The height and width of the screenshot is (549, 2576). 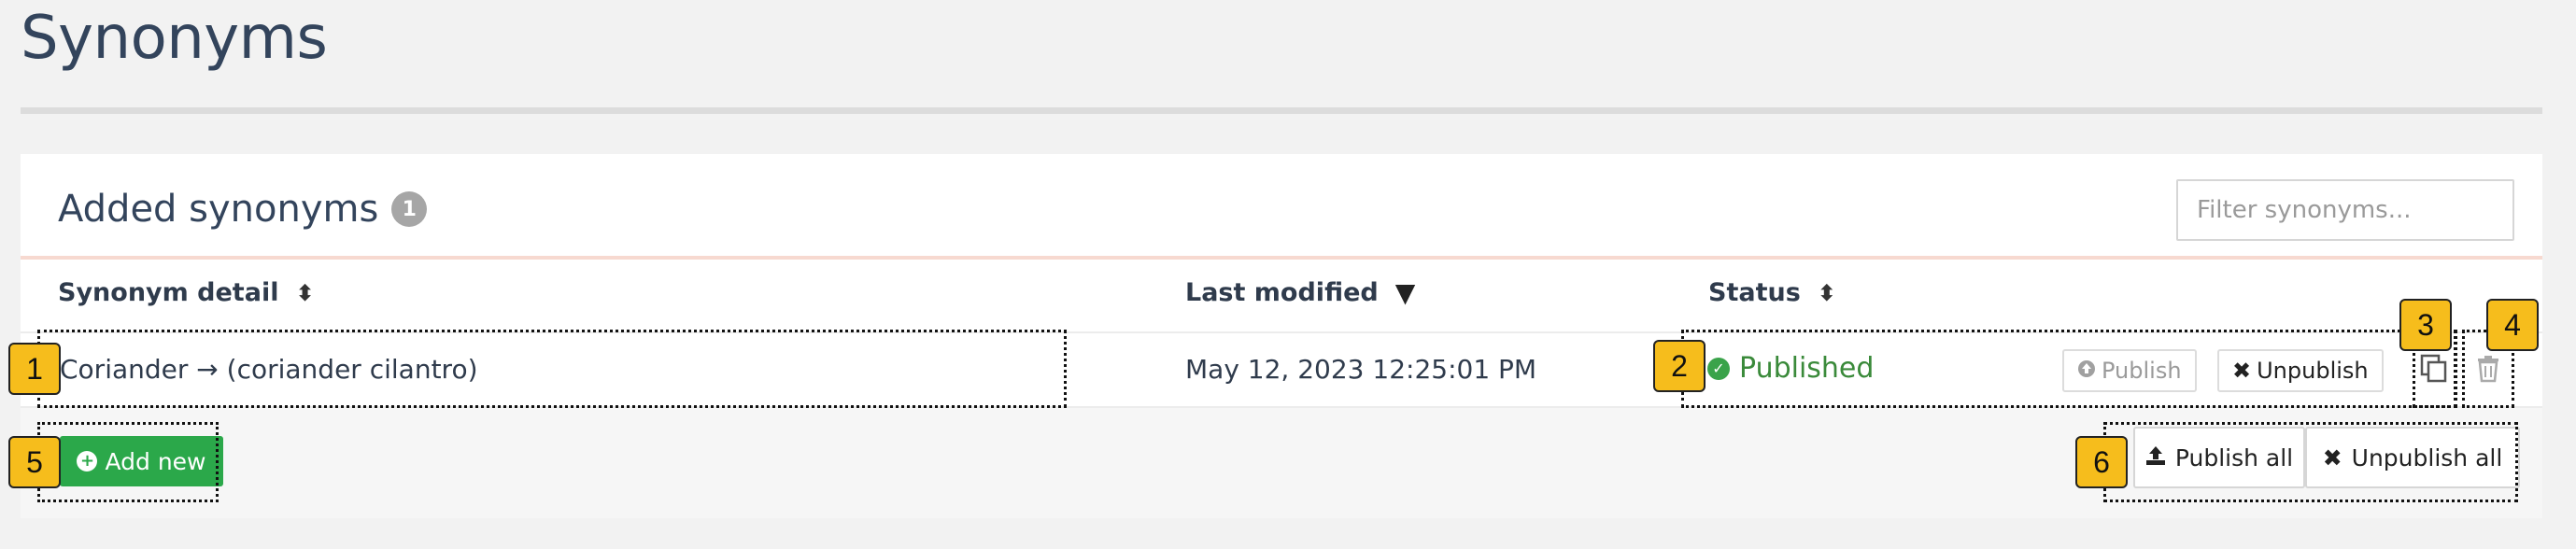 I want to click on add-new-label: Add new, so click(x=155, y=461).